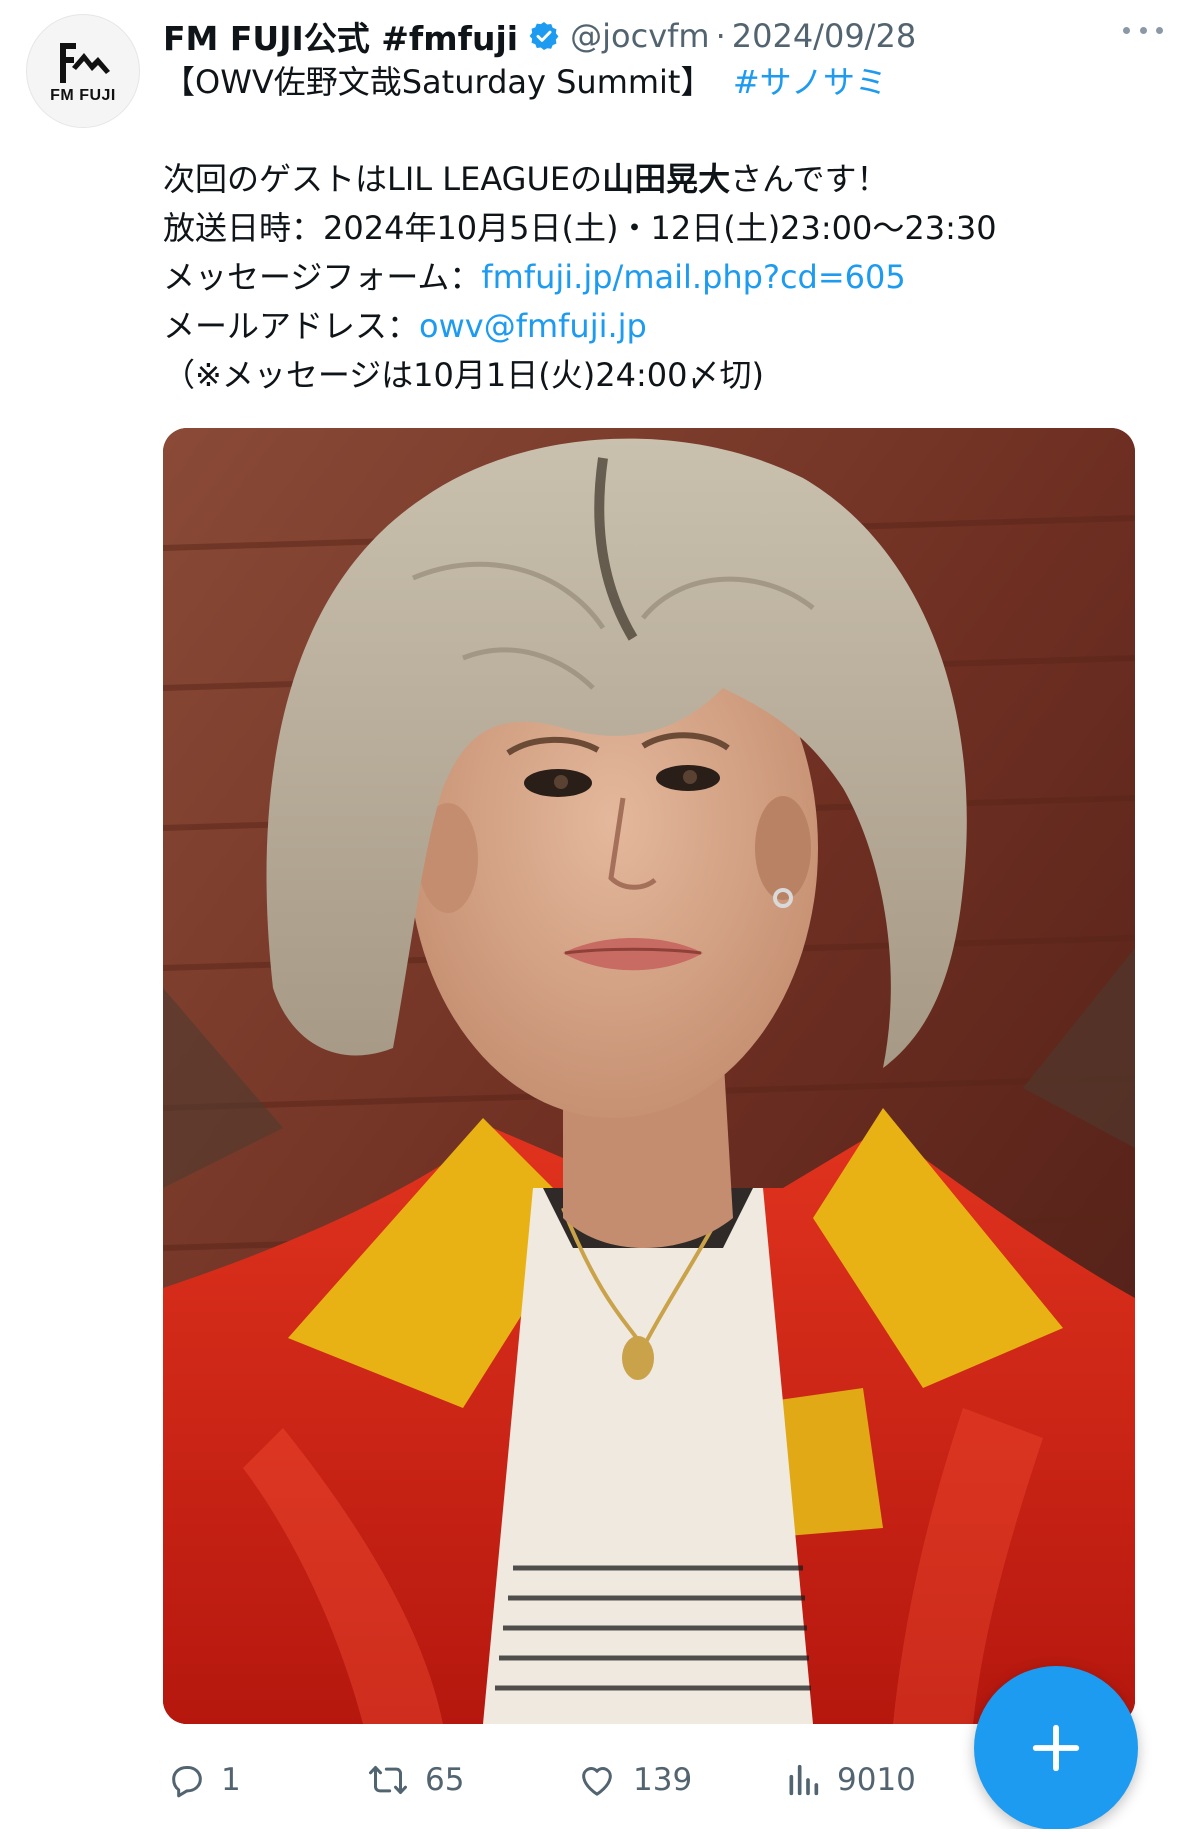  What do you see at coordinates (85, 63) in the screenshot?
I see `fm-fuji-logo-icon` at bounding box center [85, 63].